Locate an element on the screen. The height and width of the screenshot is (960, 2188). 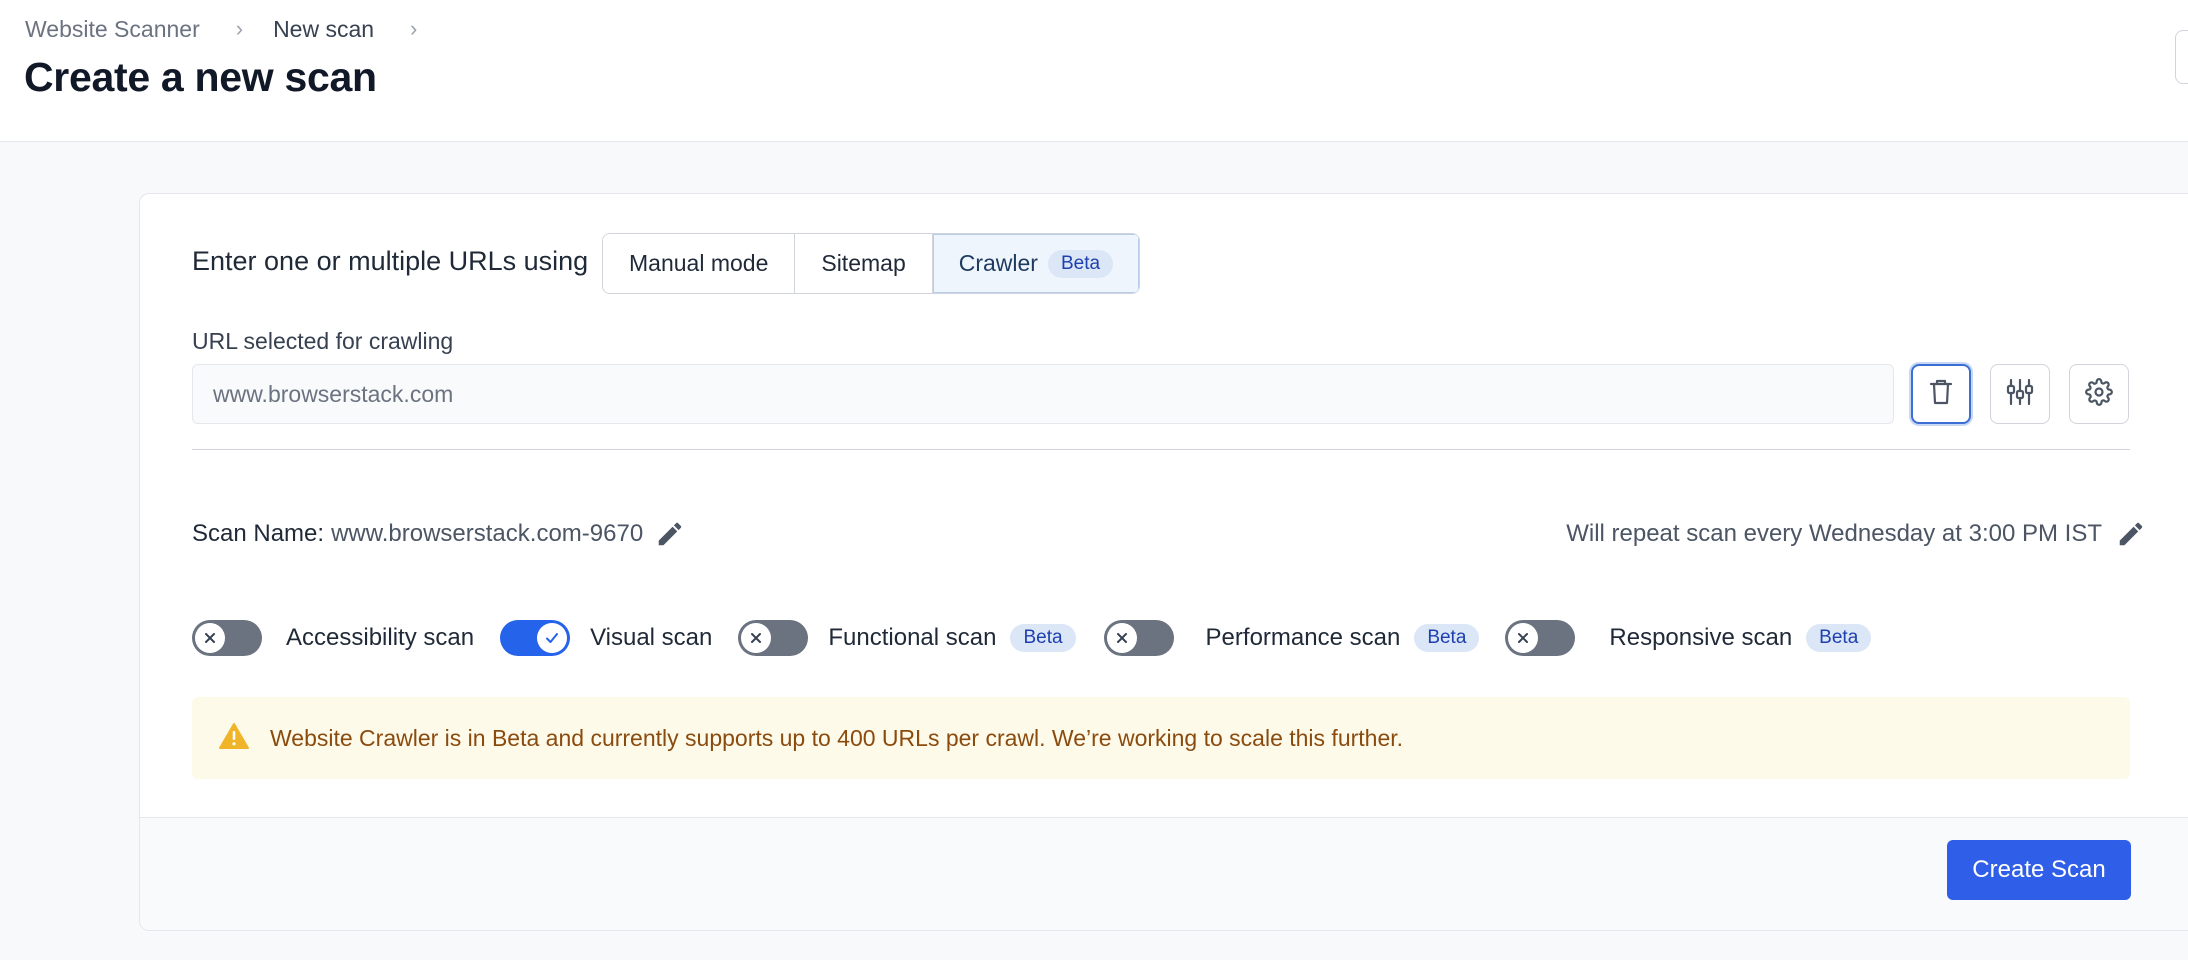
sliders-icon is located at coordinates (2020, 394).